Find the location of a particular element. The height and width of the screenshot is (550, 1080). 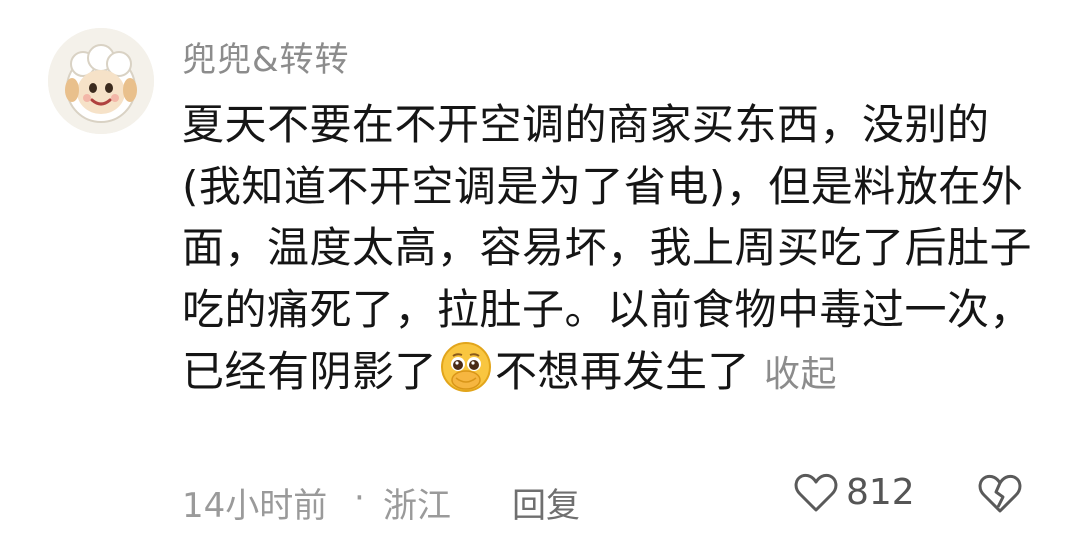

pleasant-goat-avatar-icon is located at coordinates (101, 81).